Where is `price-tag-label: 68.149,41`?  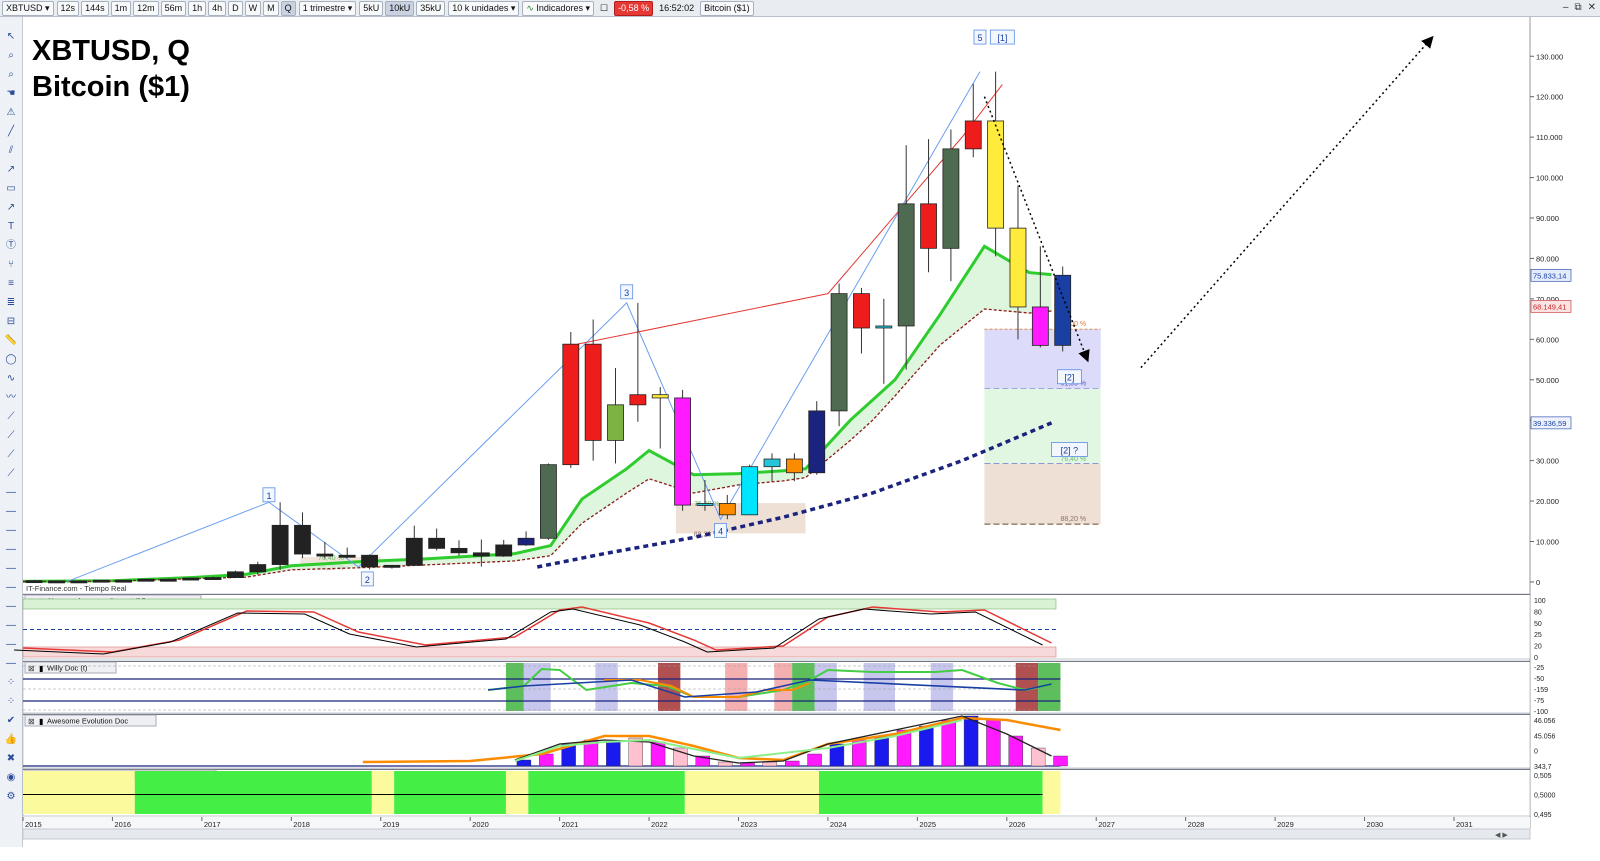 price-tag-label: 68.149,41 is located at coordinates (1549, 306).